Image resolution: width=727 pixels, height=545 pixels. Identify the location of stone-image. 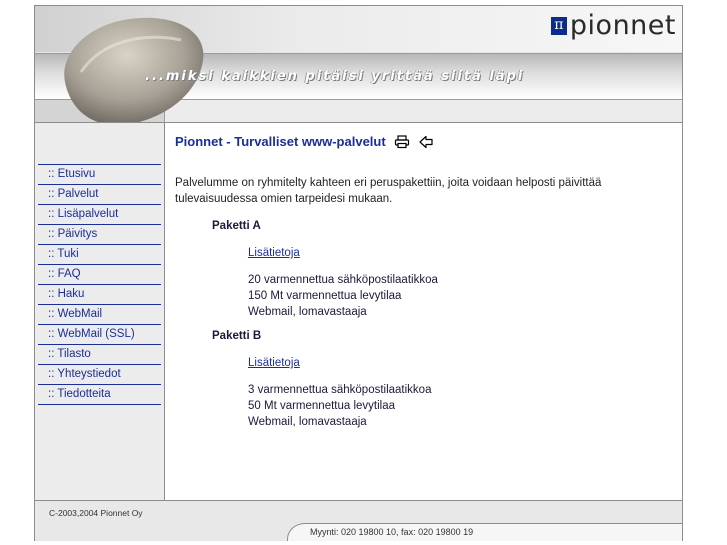
(134, 69).